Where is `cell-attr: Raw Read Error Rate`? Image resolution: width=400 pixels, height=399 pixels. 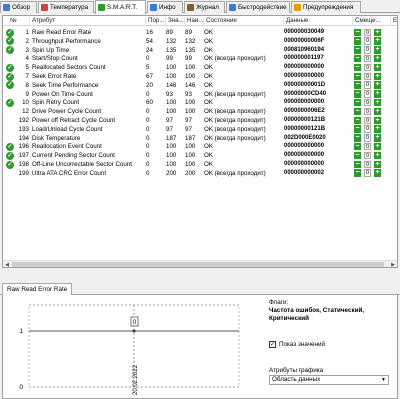
cell-attr: Raw Read Error Rate is located at coordinates (62, 32).